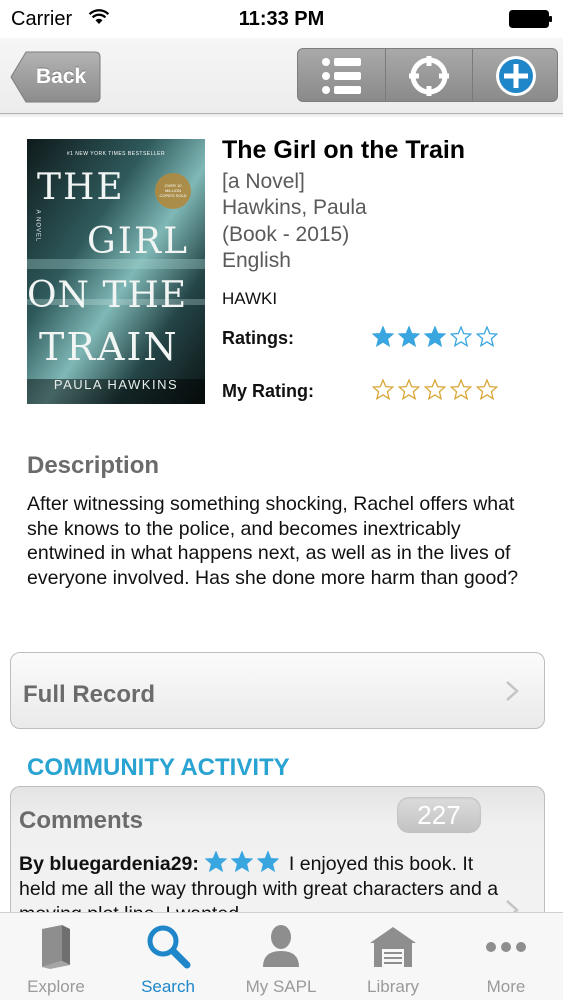 This screenshot has height=1000, width=563. I want to click on back-label: Back, so click(61, 76).